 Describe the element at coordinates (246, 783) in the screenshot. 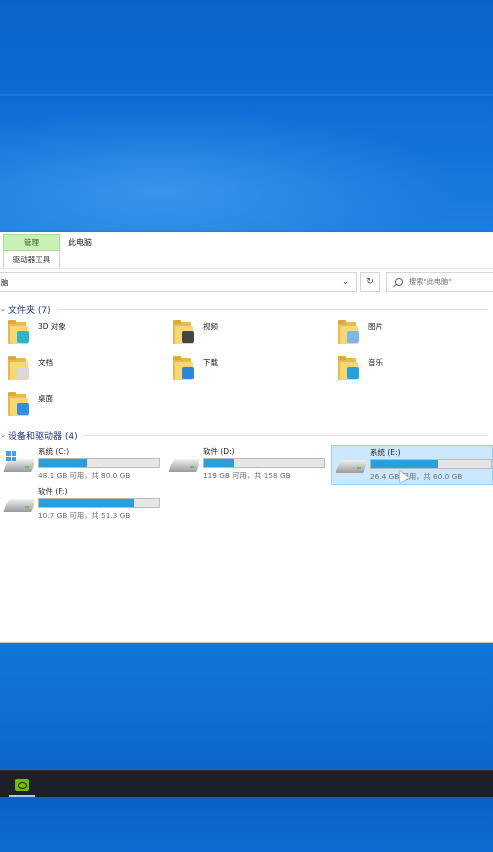

I see `taskbar` at that location.